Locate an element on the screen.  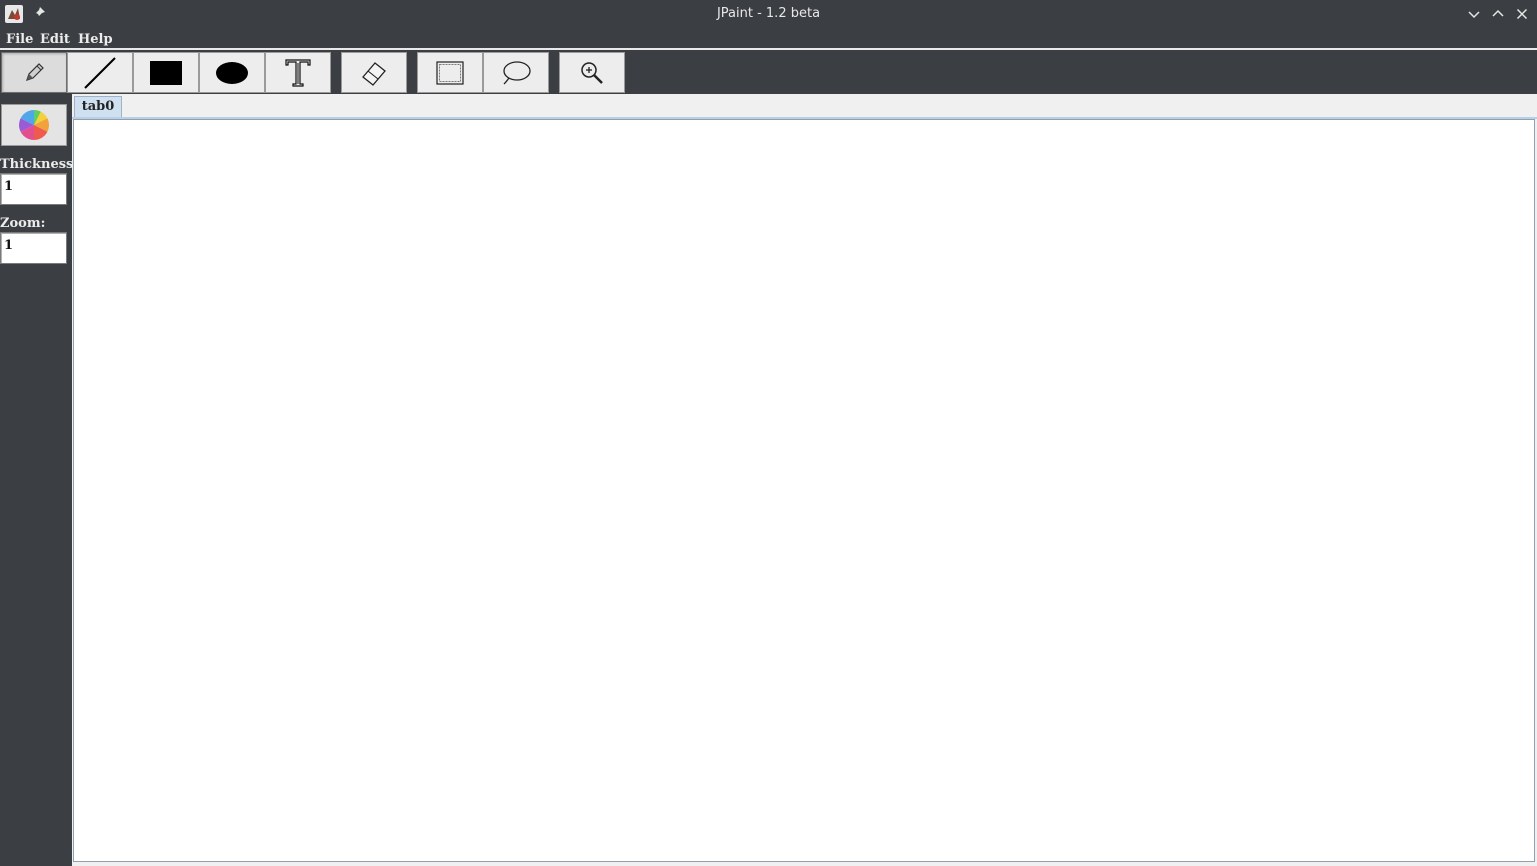
zoom-icon is located at coordinates (592, 72).